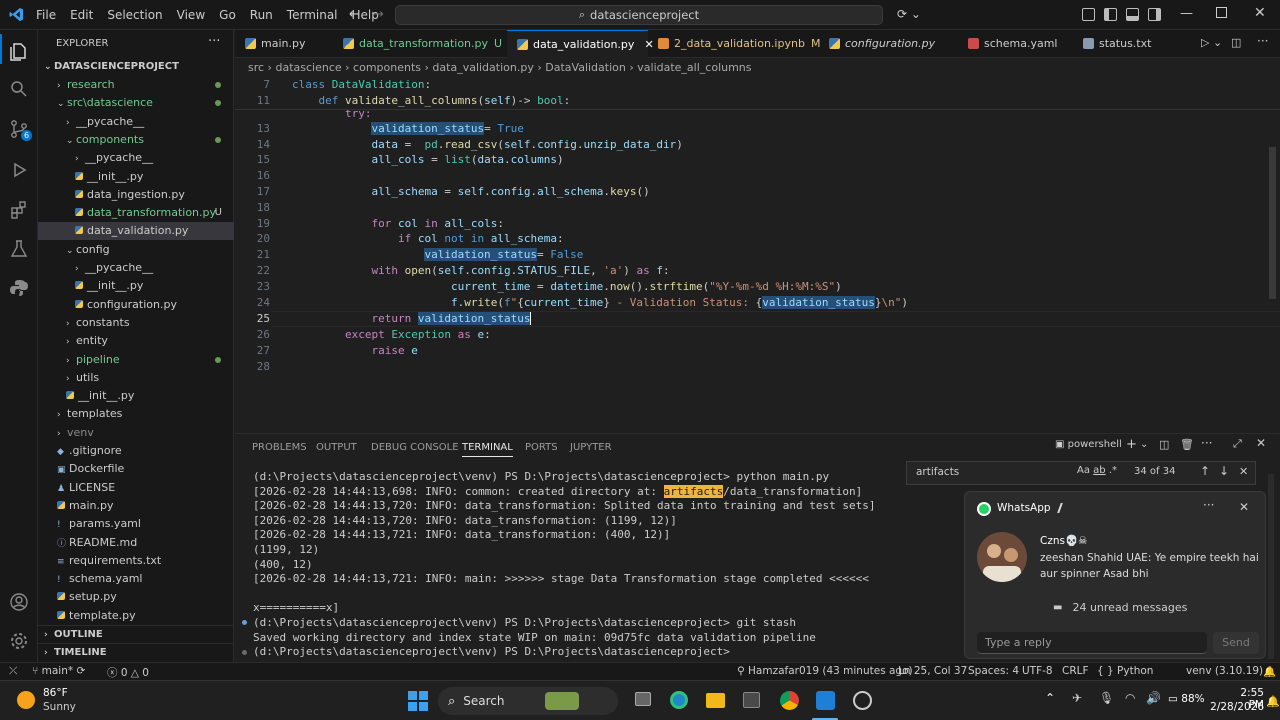 This screenshot has height=720, width=1280. Describe the element at coordinates (418, 701) in the screenshot. I see `windows-start-icon` at that location.